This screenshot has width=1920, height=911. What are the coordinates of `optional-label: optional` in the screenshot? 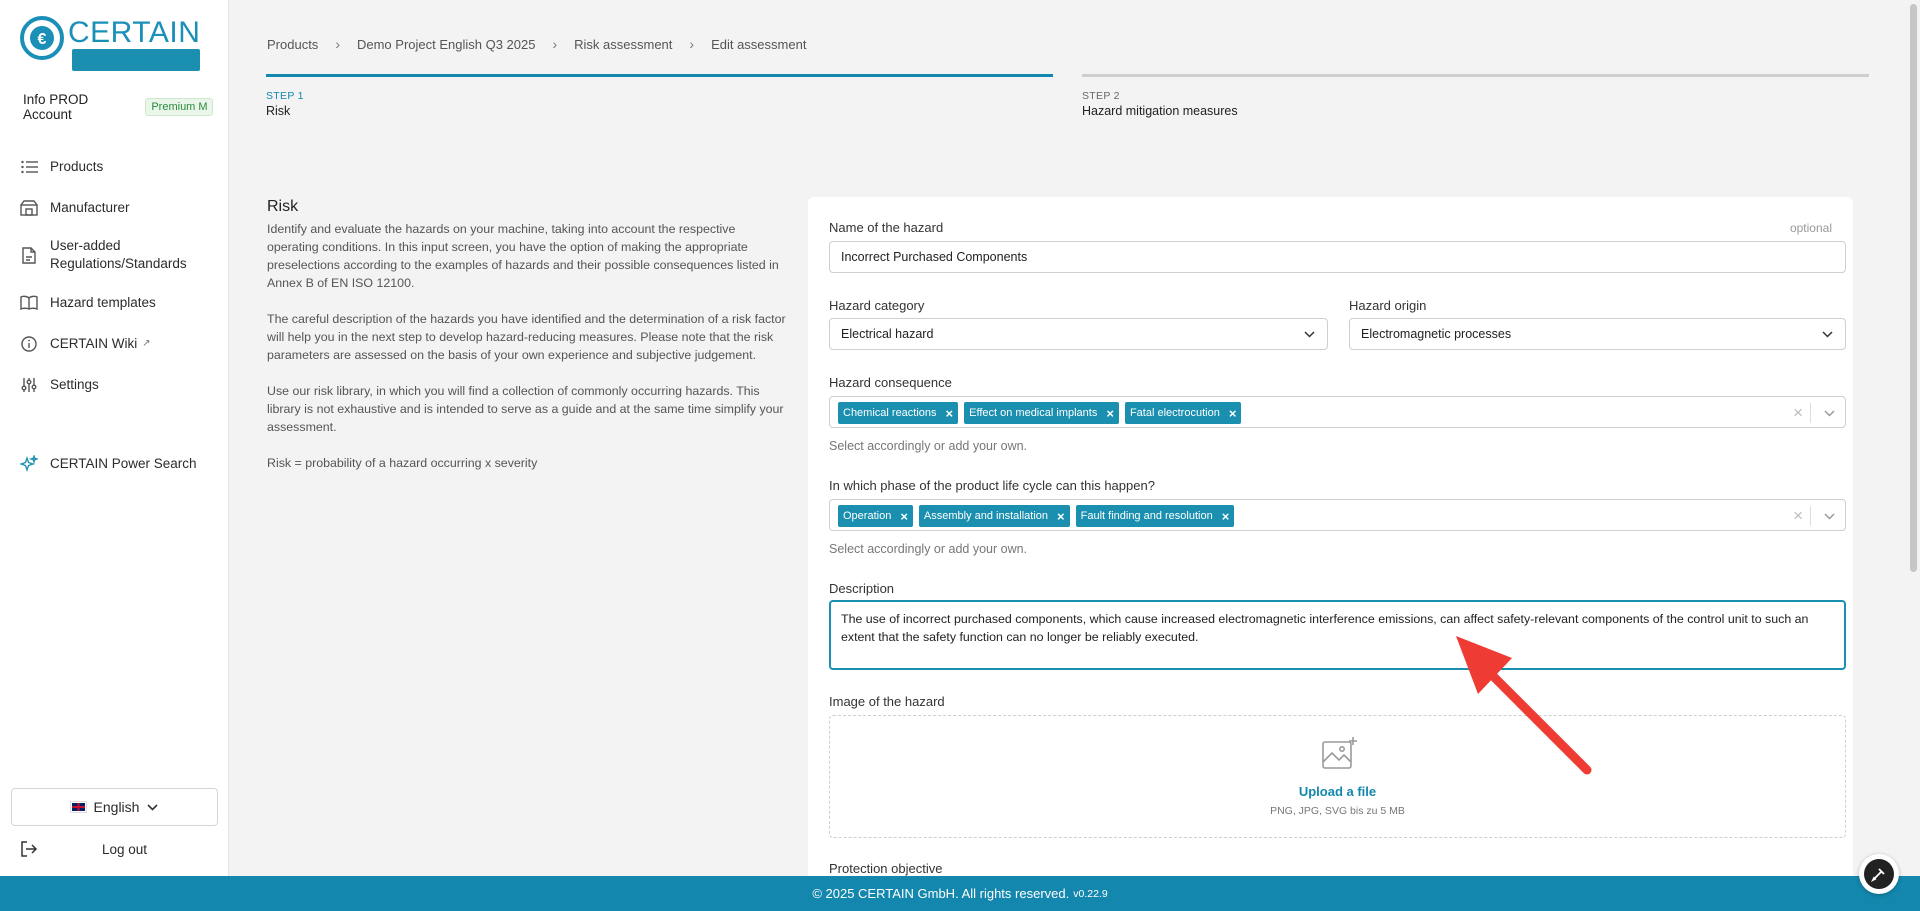 It's located at (1810, 228).